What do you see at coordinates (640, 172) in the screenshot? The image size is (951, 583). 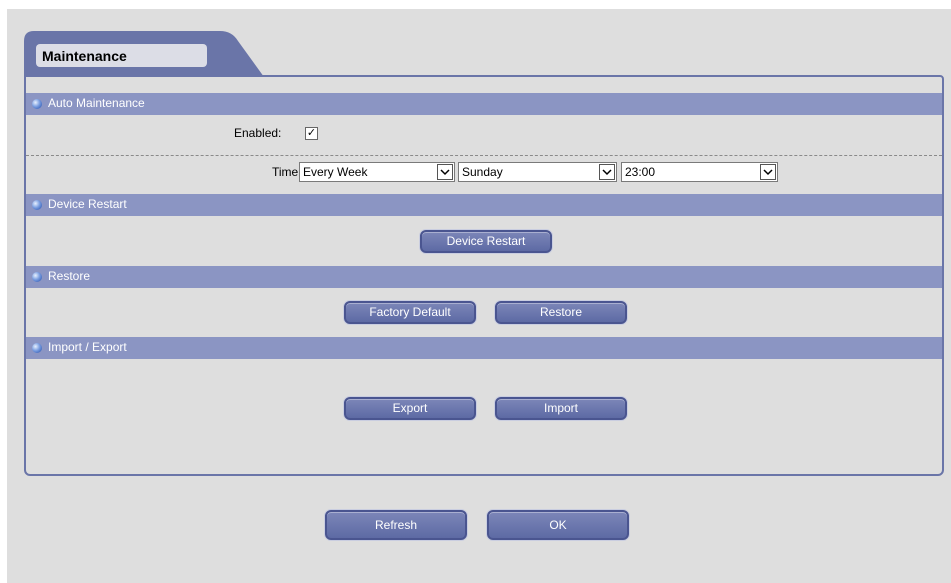 I see `hour-value: 23:00` at bounding box center [640, 172].